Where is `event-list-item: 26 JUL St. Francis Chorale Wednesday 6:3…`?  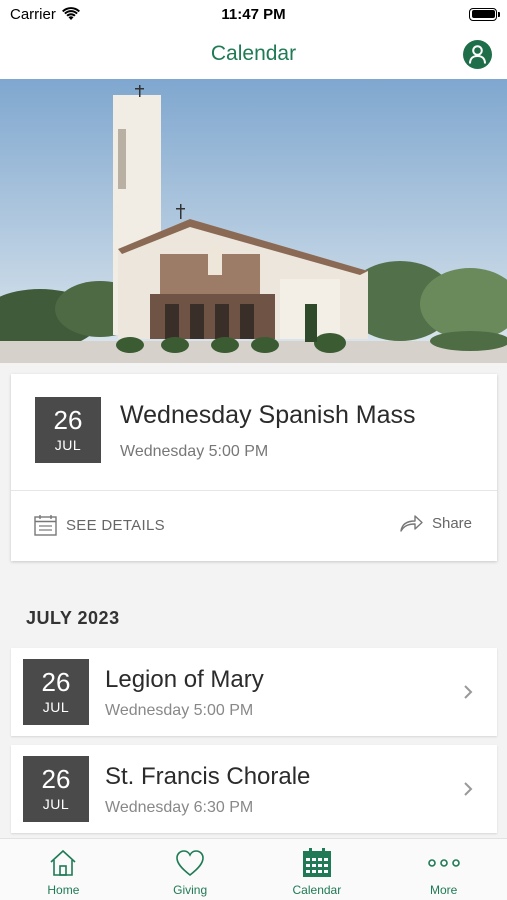 event-list-item: 26 JUL St. Francis Chorale Wednesday 6:3… is located at coordinates (254, 789).